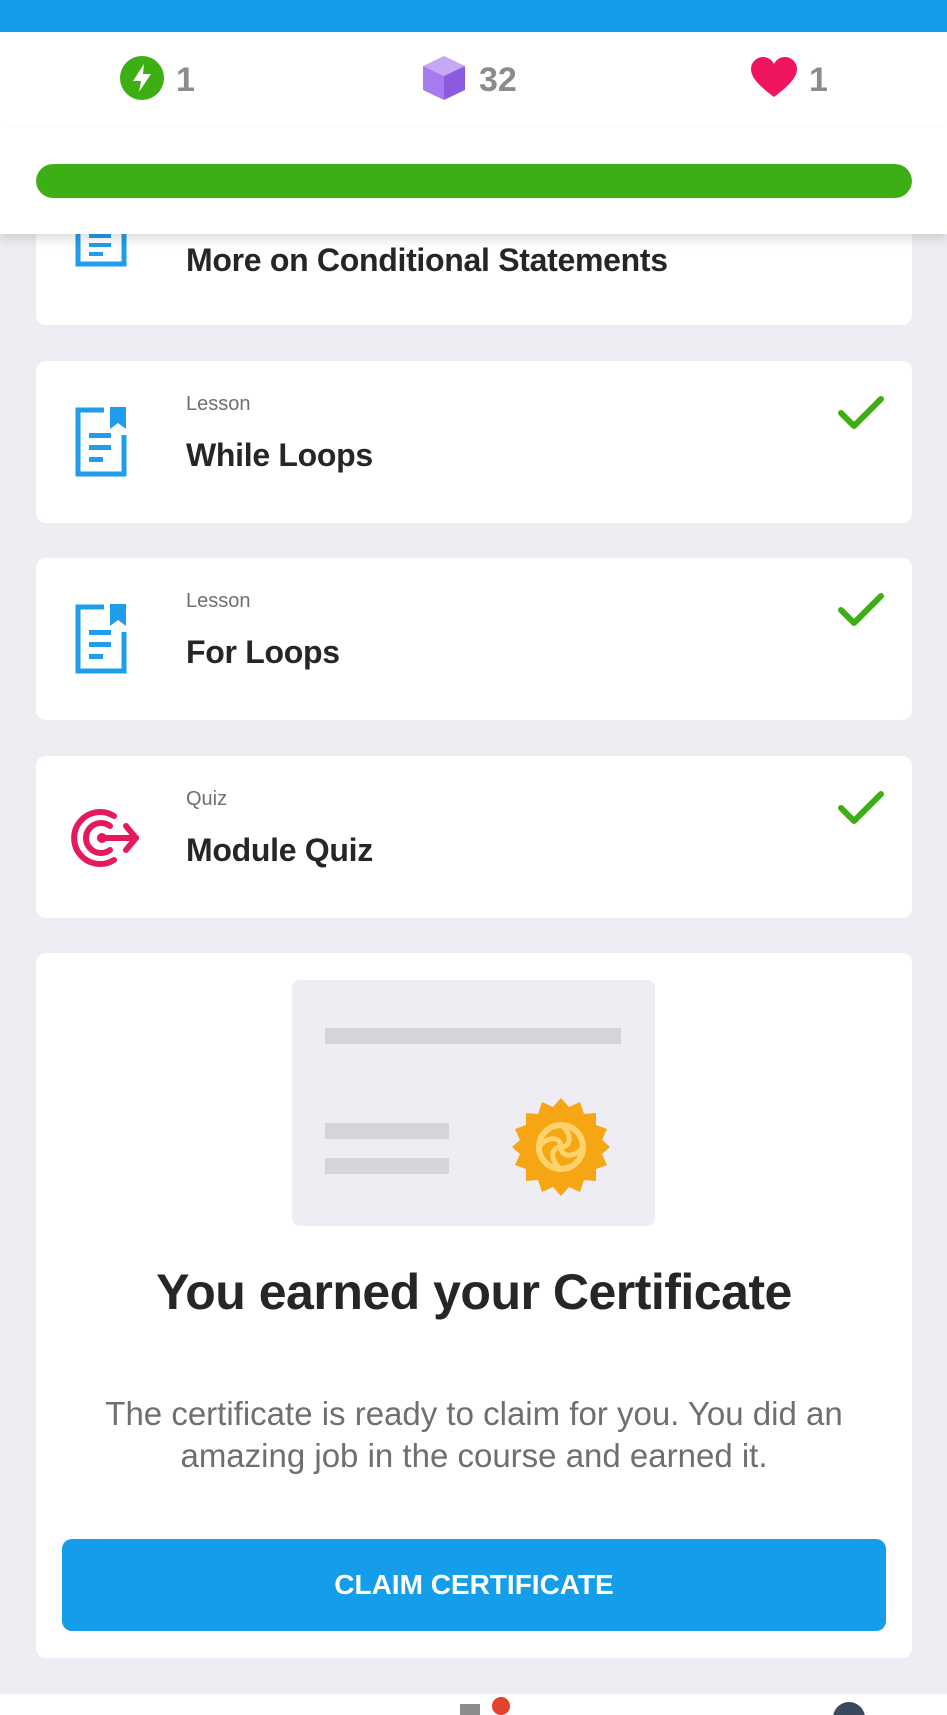  What do you see at coordinates (474, 442) in the screenshot?
I see `list-item: Lesson While Loops` at bounding box center [474, 442].